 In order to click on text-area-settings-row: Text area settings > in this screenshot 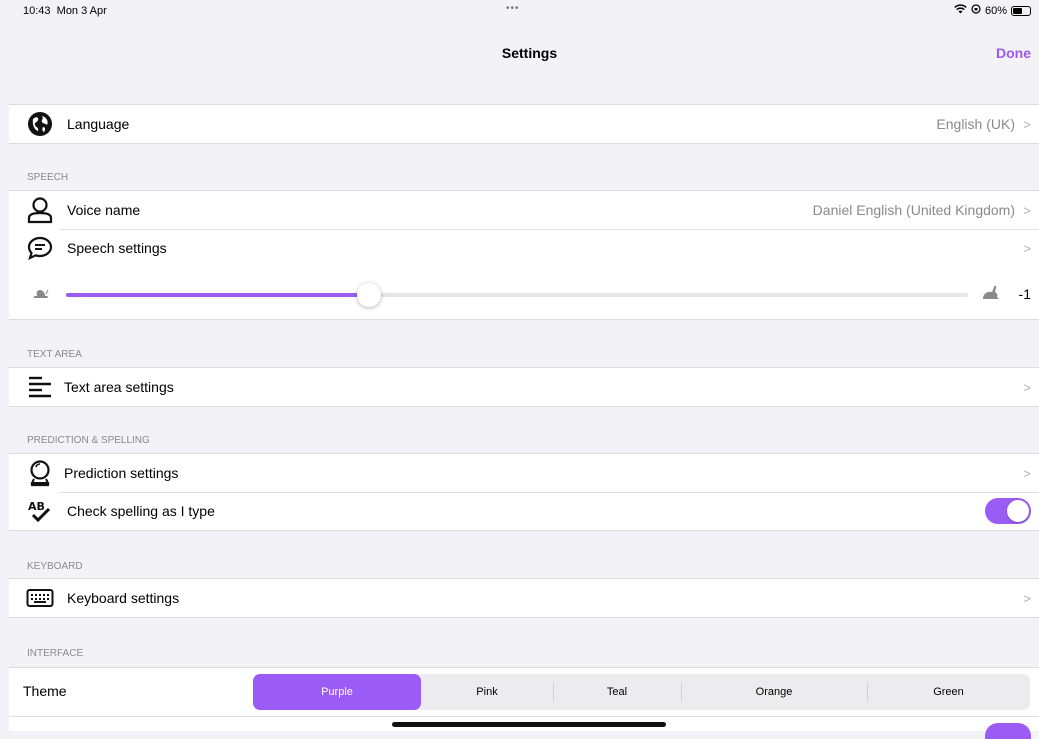, I will do `click(524, 387)`.